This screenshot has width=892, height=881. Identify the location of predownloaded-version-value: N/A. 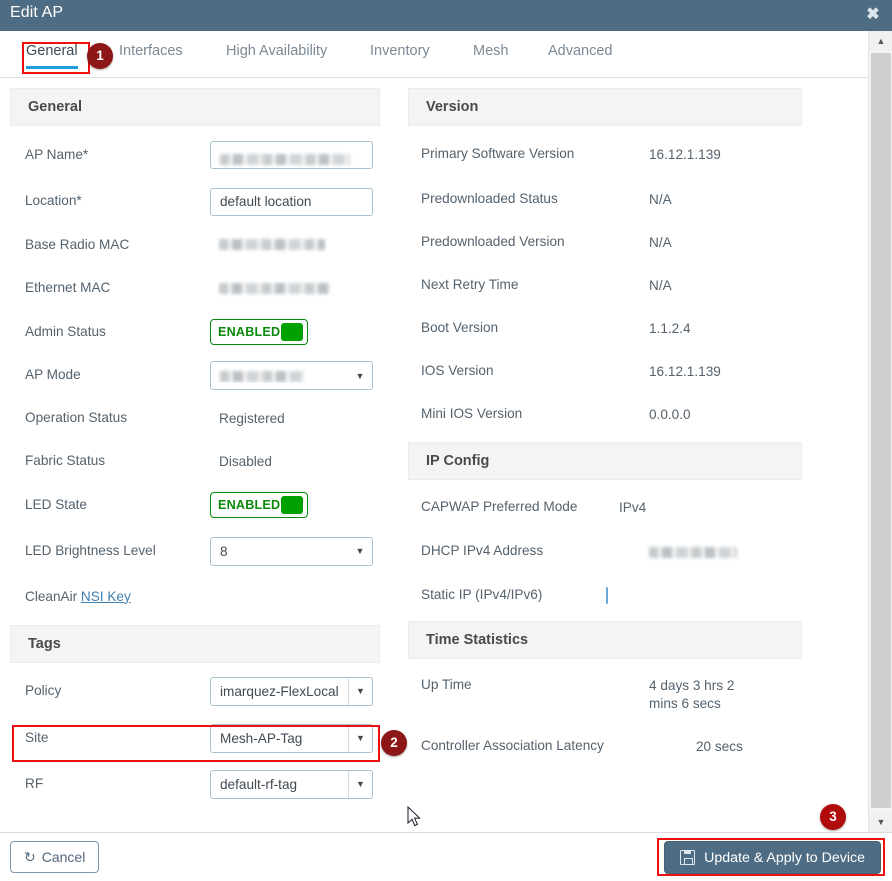
(660, 242).